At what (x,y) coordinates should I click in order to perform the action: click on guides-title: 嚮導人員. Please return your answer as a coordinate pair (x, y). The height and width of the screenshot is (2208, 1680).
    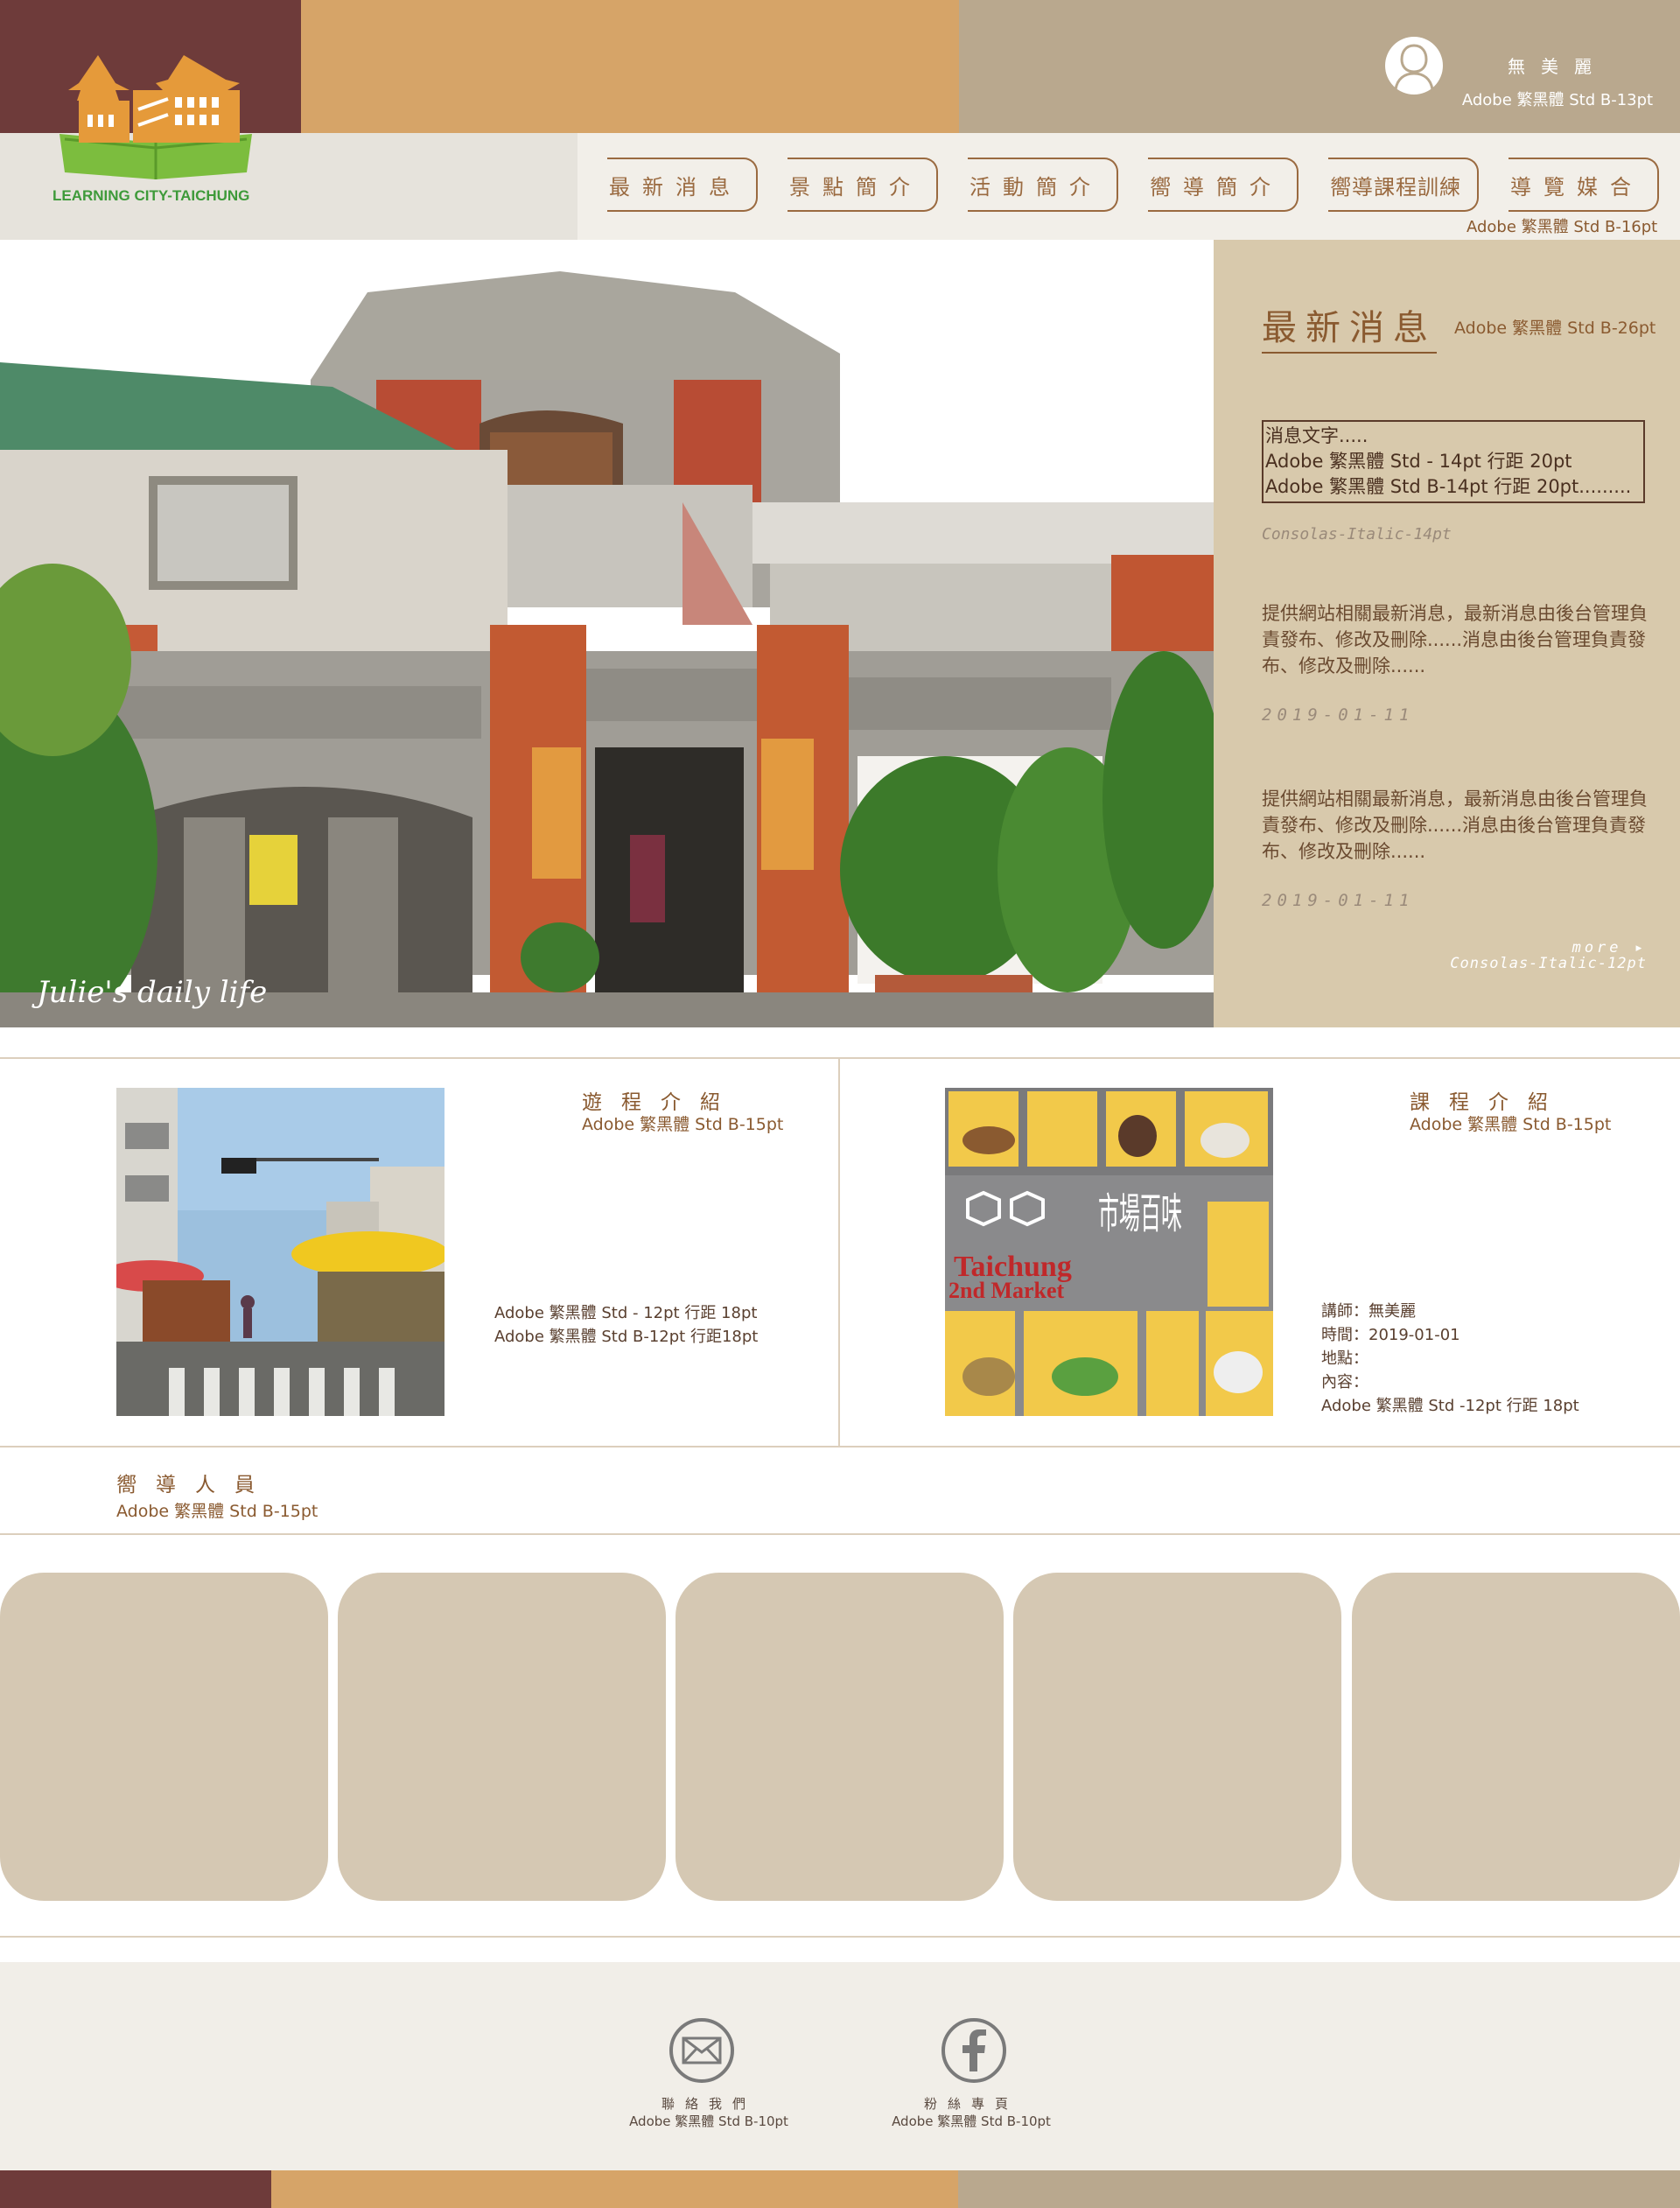
    Looking at the image, I should click on (195, 1485).